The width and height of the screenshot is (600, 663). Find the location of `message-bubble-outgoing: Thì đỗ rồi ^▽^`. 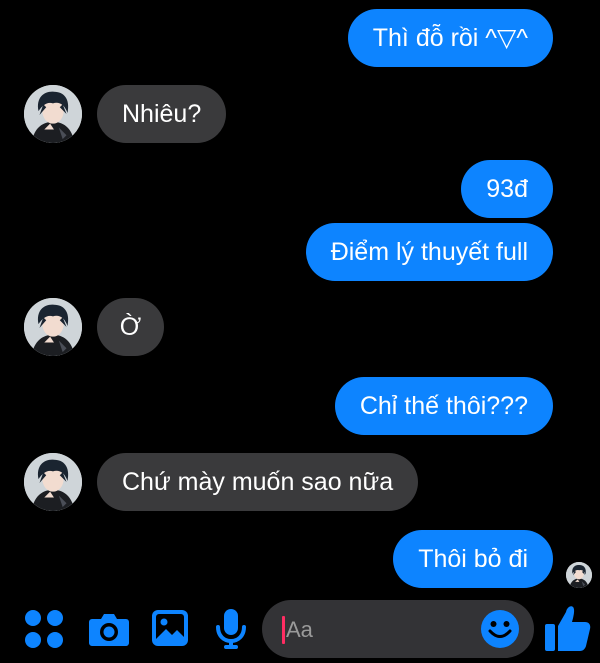

message-bubble-outgoing: Thì đỗ rồi ^▽^ is located at coordinates (450, 38).